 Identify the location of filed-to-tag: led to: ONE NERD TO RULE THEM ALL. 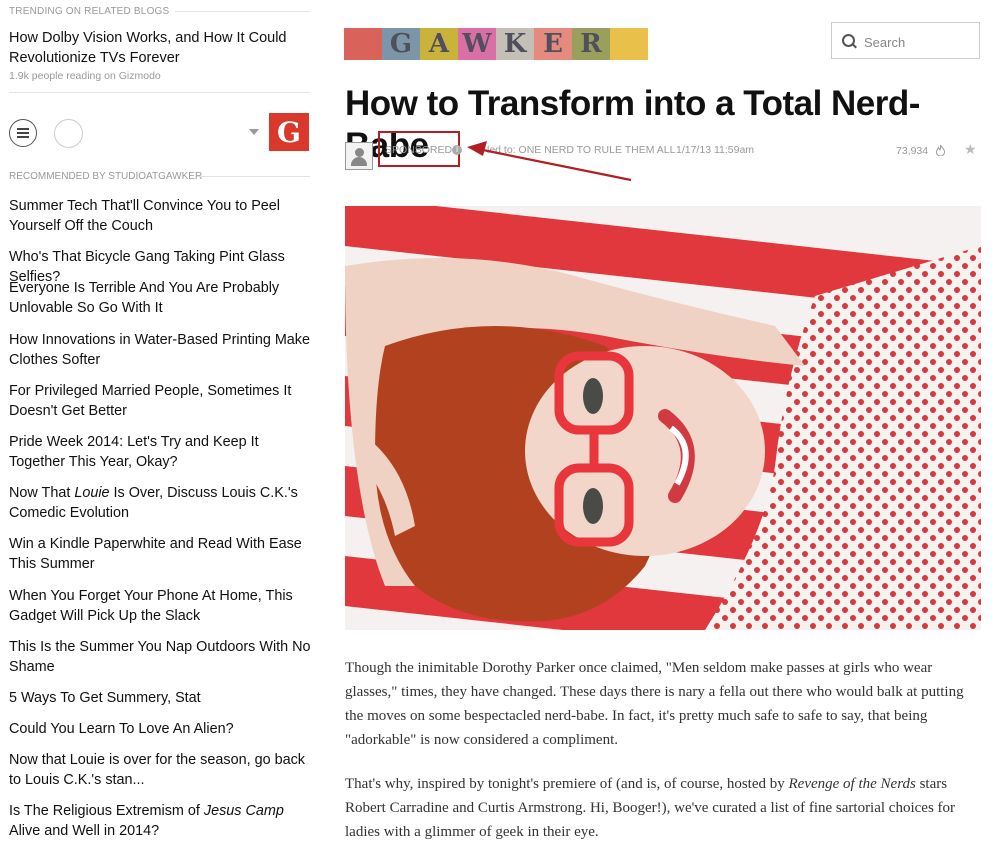
(581, 150).